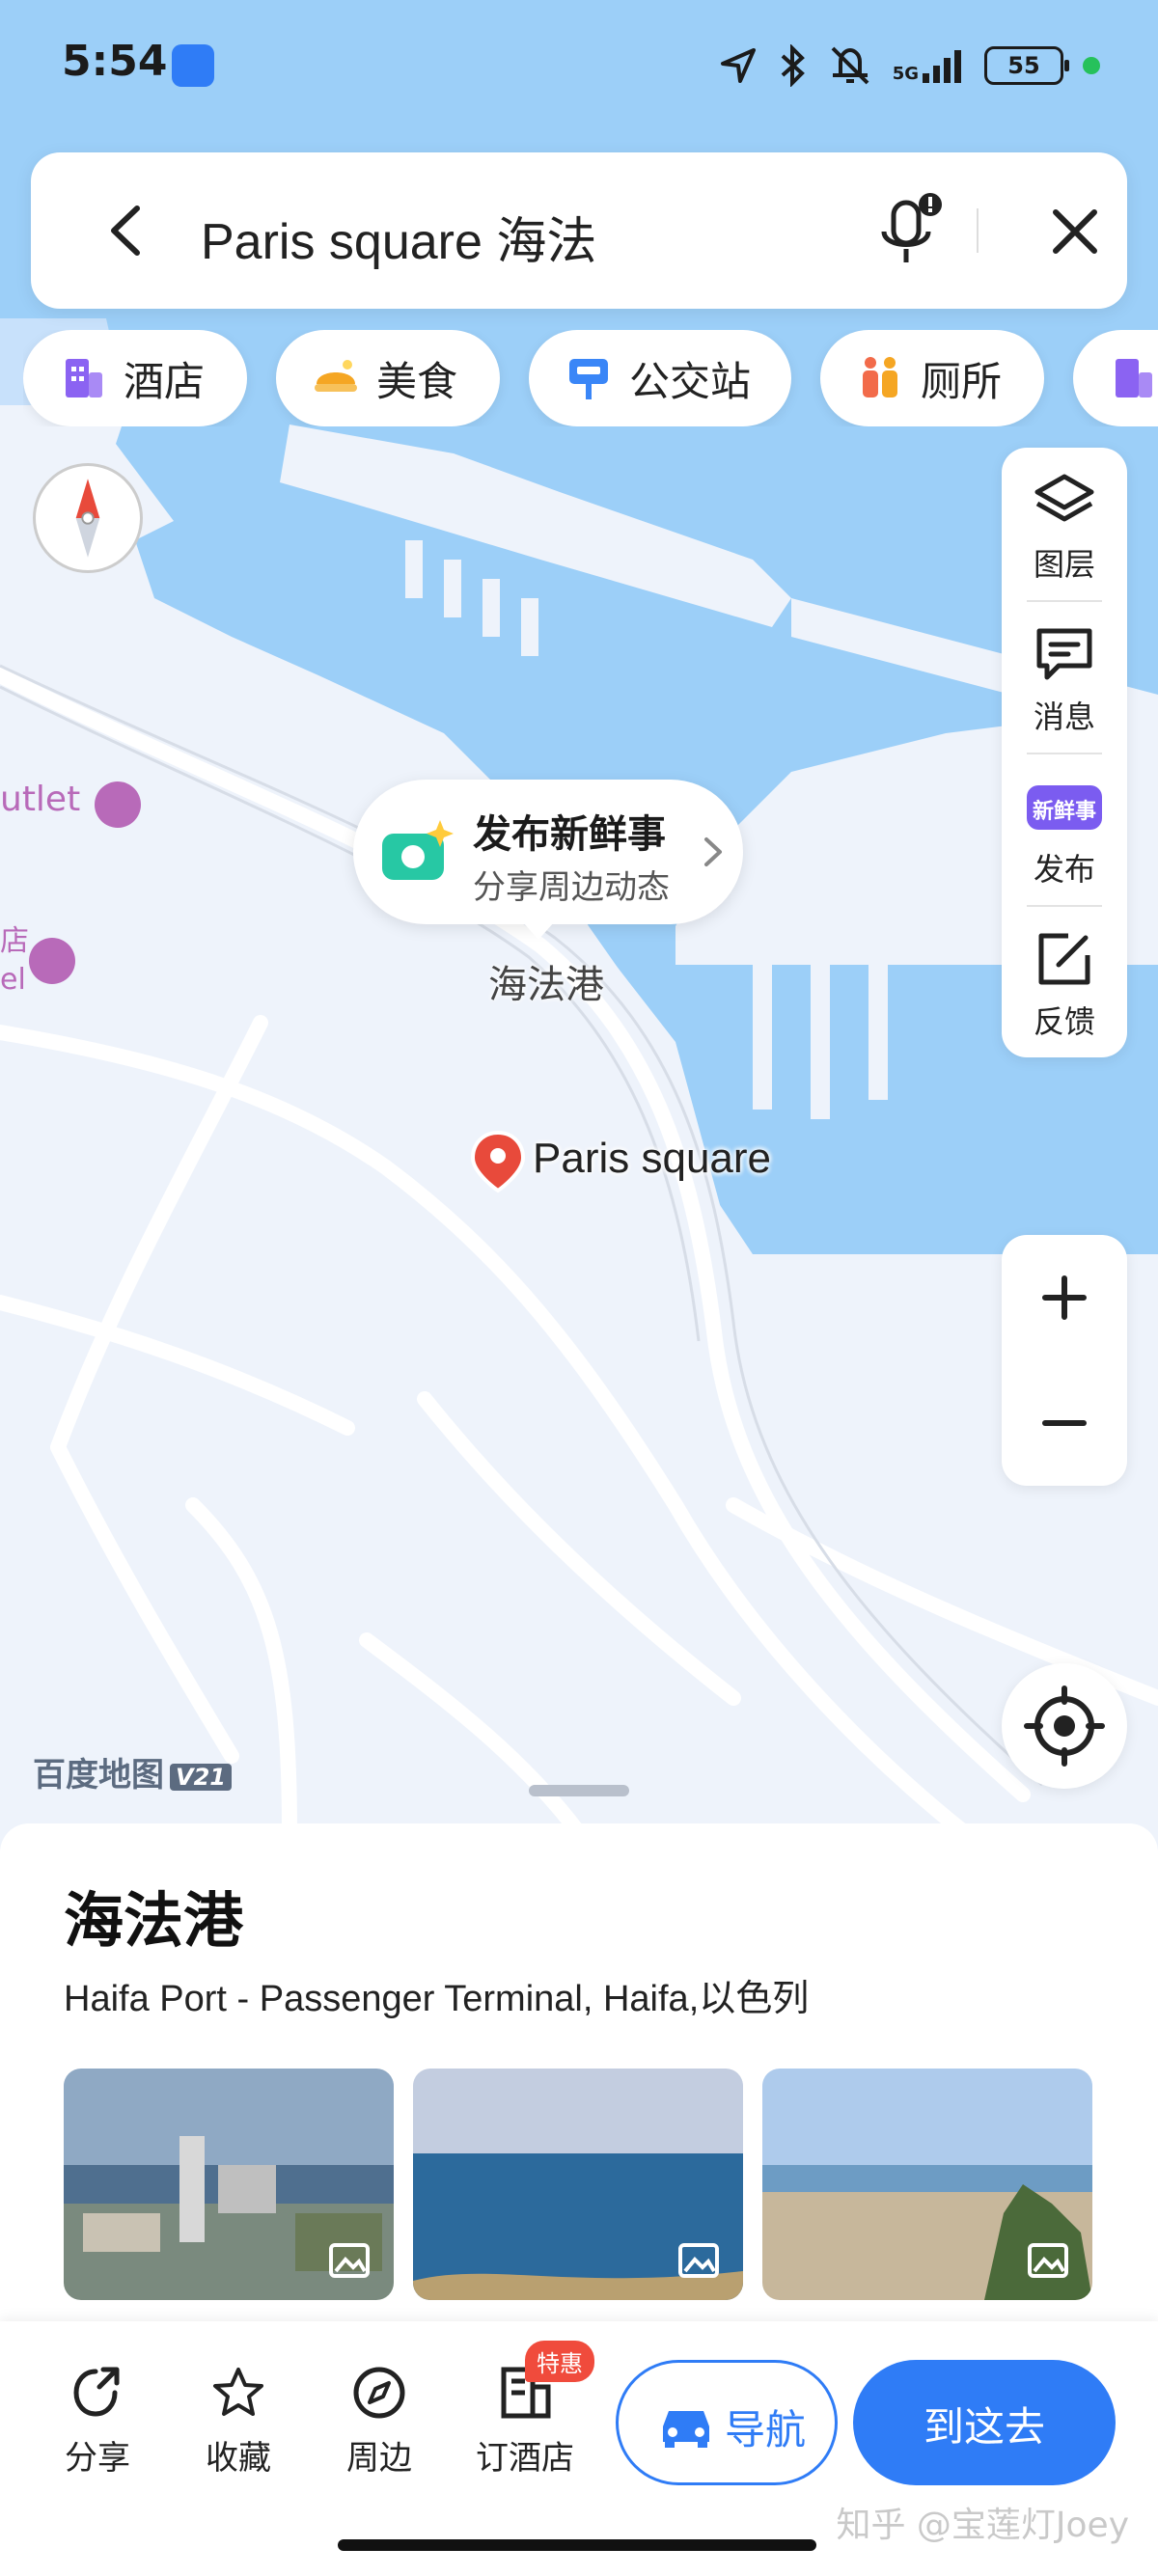  Describe the element at coordinates (238, 2392) in the screenshot. I see `star-icon` at that location.